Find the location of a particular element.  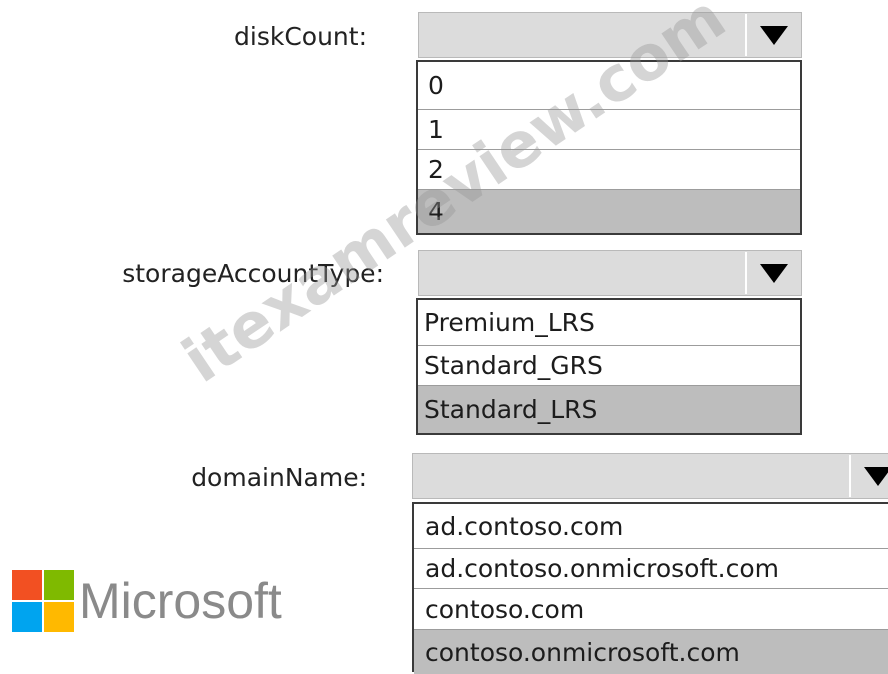

storageaccounttype-label: storageAccountType: is located at coordinates (253, 273).